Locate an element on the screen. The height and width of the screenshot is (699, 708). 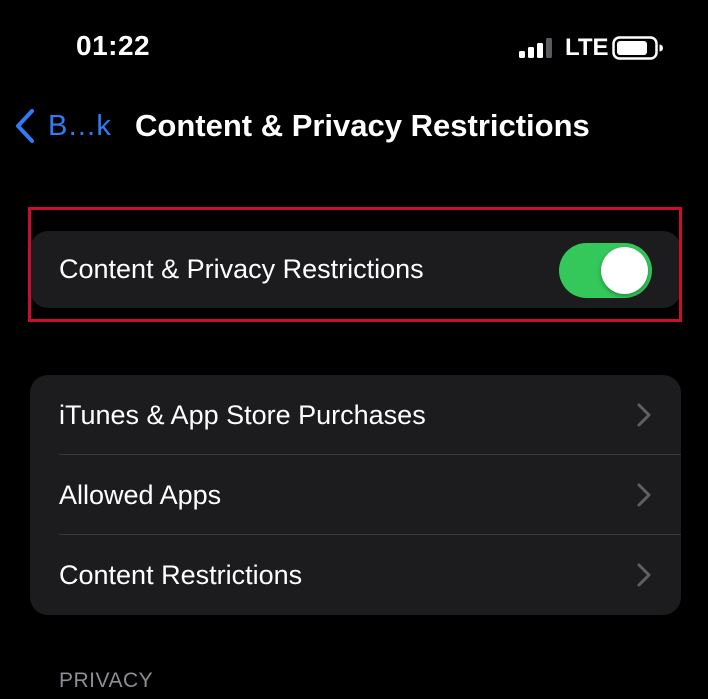
list-item-label: Allowed Apps is located at coordinates (140, 494).